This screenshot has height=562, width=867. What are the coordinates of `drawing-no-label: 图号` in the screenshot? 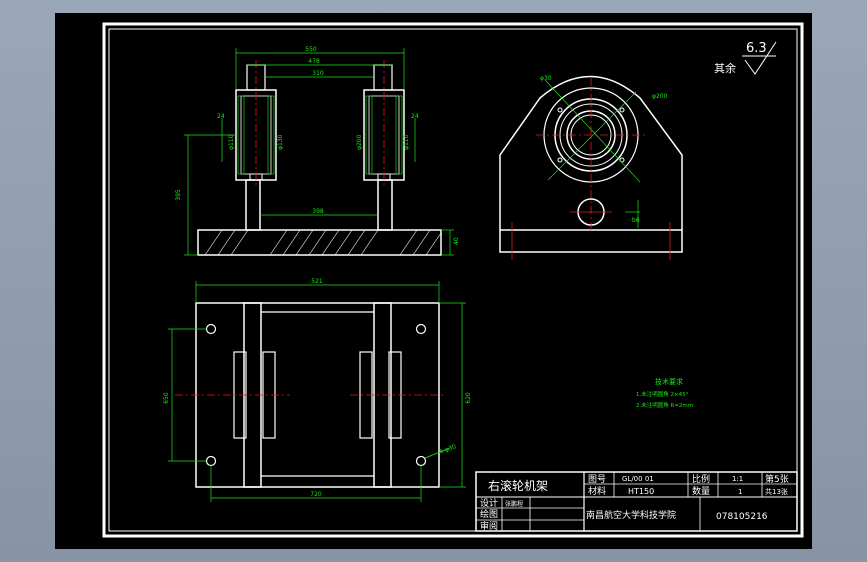 It's located at (597, 479).